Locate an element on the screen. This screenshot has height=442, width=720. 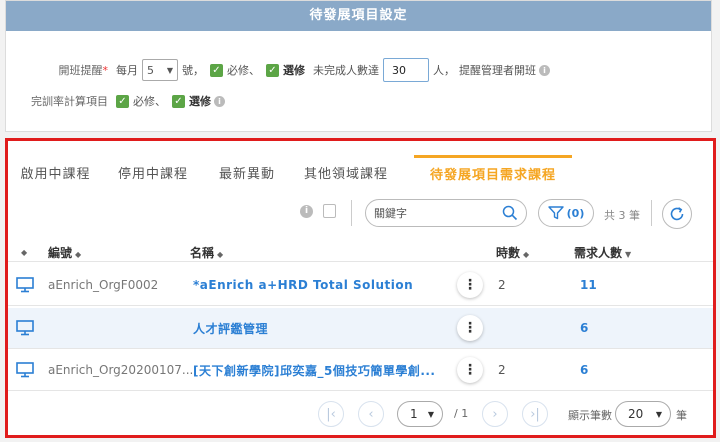
table-row: 人才評鑑管理 ⋮ 6 is located at coordinates (360, 328).